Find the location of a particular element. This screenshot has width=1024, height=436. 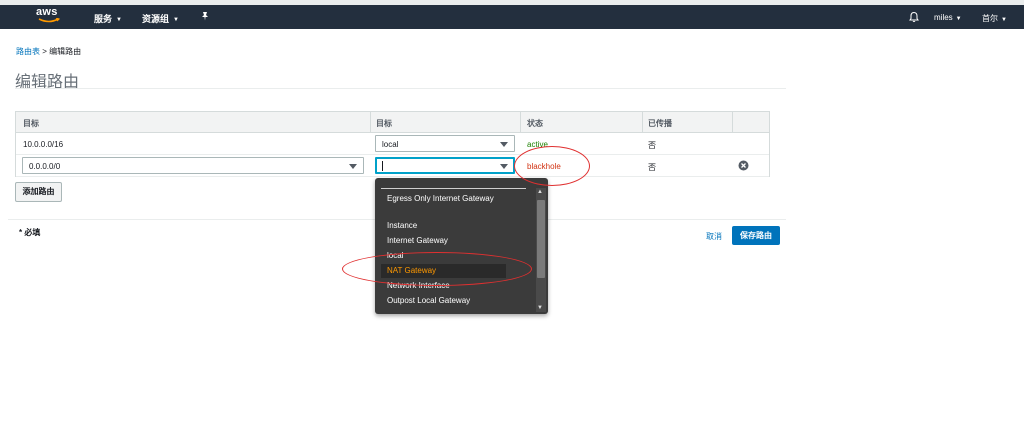

user-menu: miles ▼ is located at coordinates (948, 17).